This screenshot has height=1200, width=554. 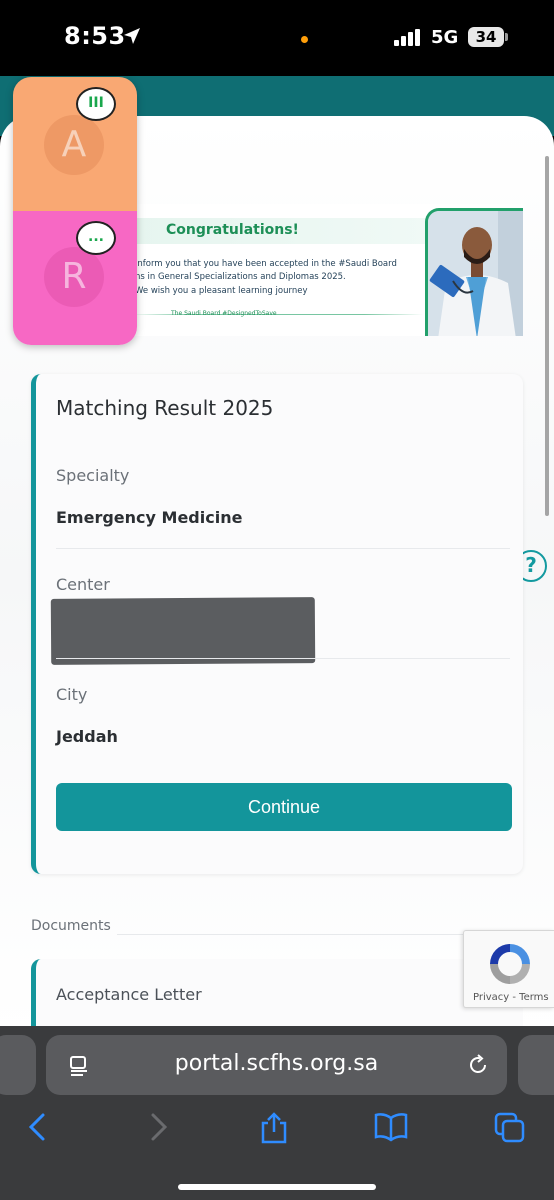 What do you see at coordinates (277, 38) in the screenshot?
I see `status-bar: 8:53 5G 34` at bounding box center [277, 38].